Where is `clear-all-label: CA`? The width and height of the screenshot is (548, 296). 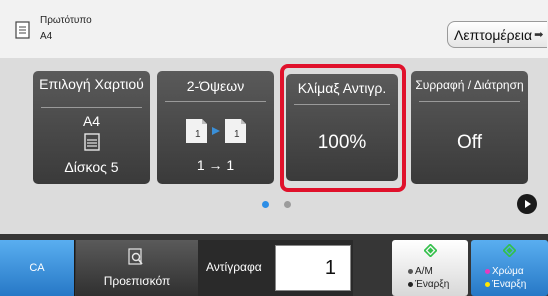
clear-all-label: CA is located at coordinates (37, 268).